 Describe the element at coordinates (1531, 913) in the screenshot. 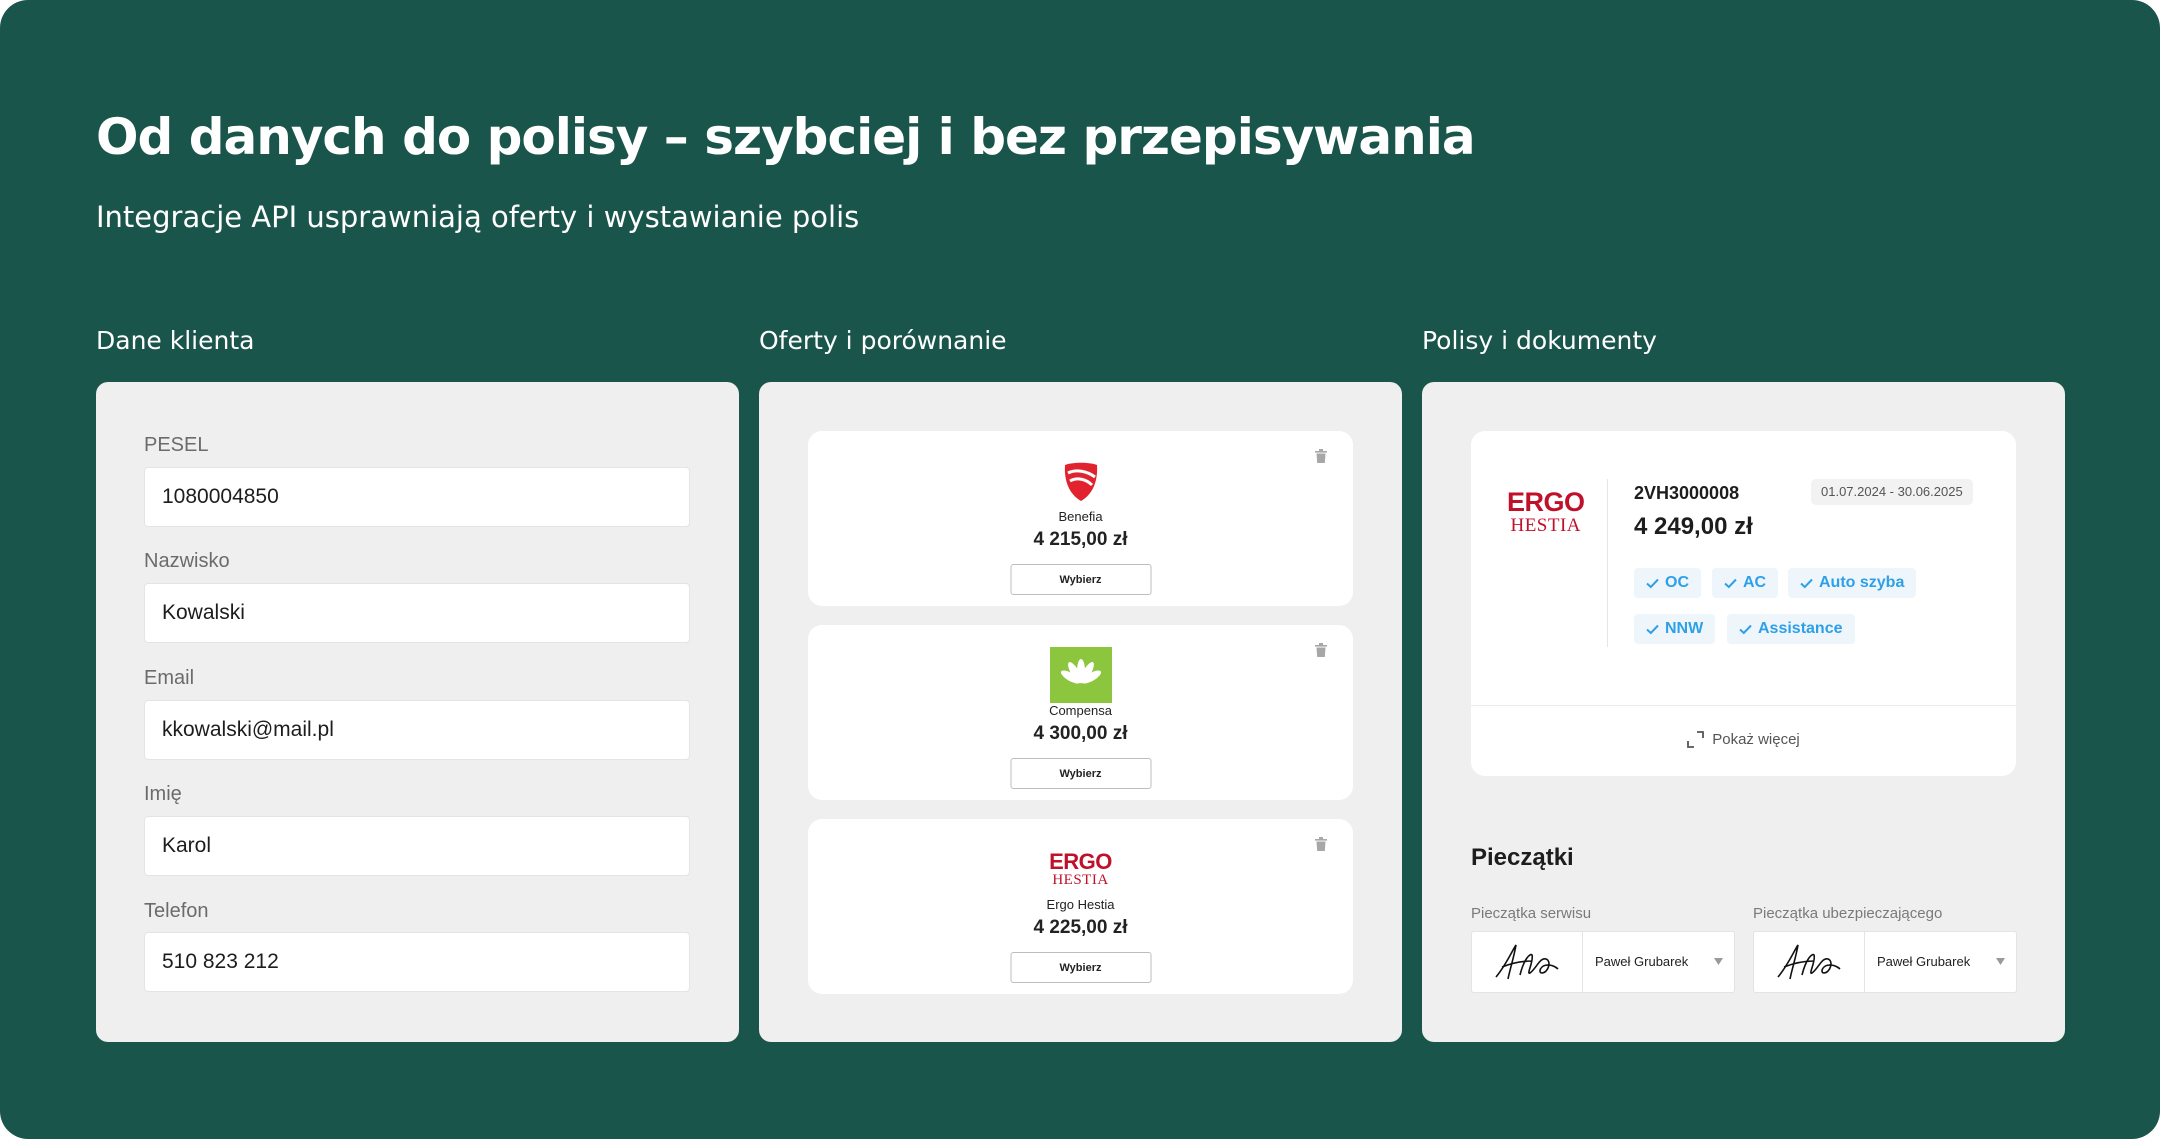

I see `service-stamp-label: Pieczątka serwisu` at that location.